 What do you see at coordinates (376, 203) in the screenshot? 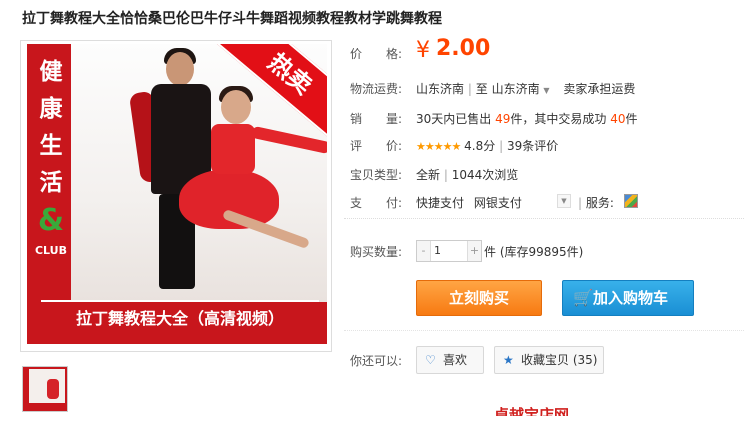
I see `payment-label: 支 付:` at bounding box center [376, 203].